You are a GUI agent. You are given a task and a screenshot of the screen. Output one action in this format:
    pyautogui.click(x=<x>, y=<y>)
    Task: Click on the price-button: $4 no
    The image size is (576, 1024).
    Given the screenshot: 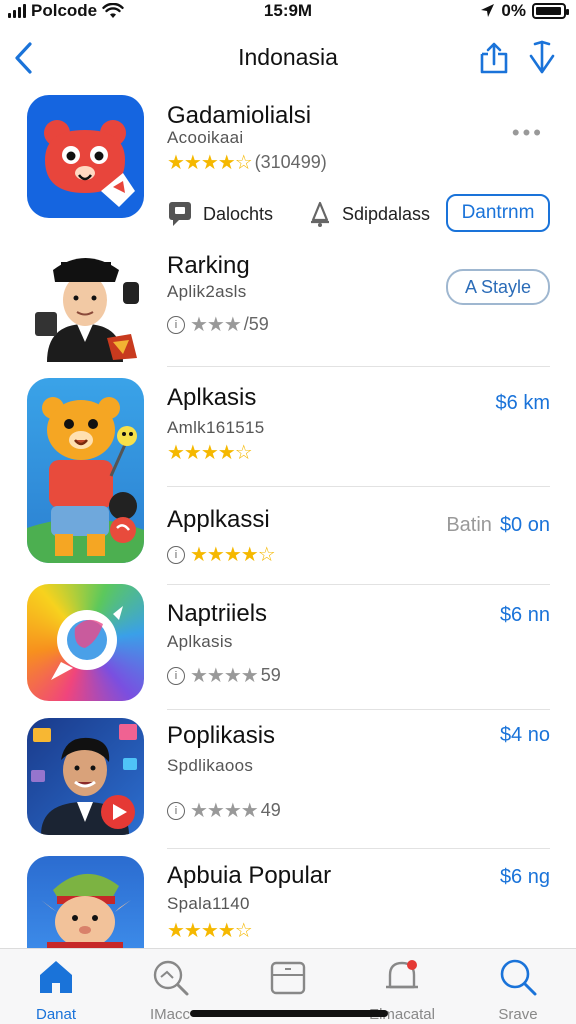 What is the action you would take?
    pyautogui.click(x=525, y=735)
    